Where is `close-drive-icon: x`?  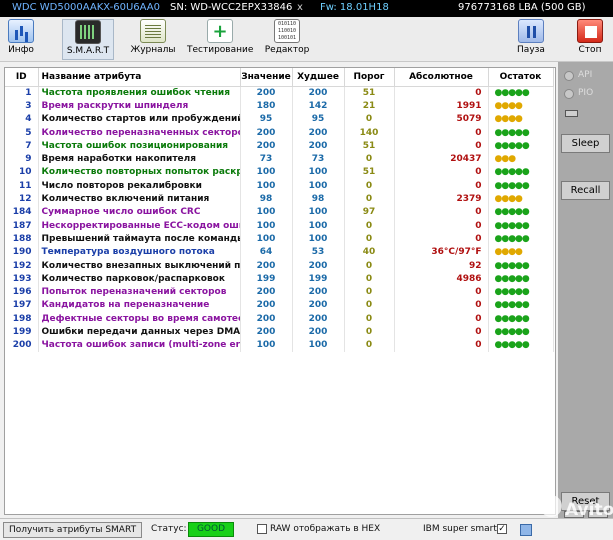 close-drive-icon: x is located at coordinates (300, 7).